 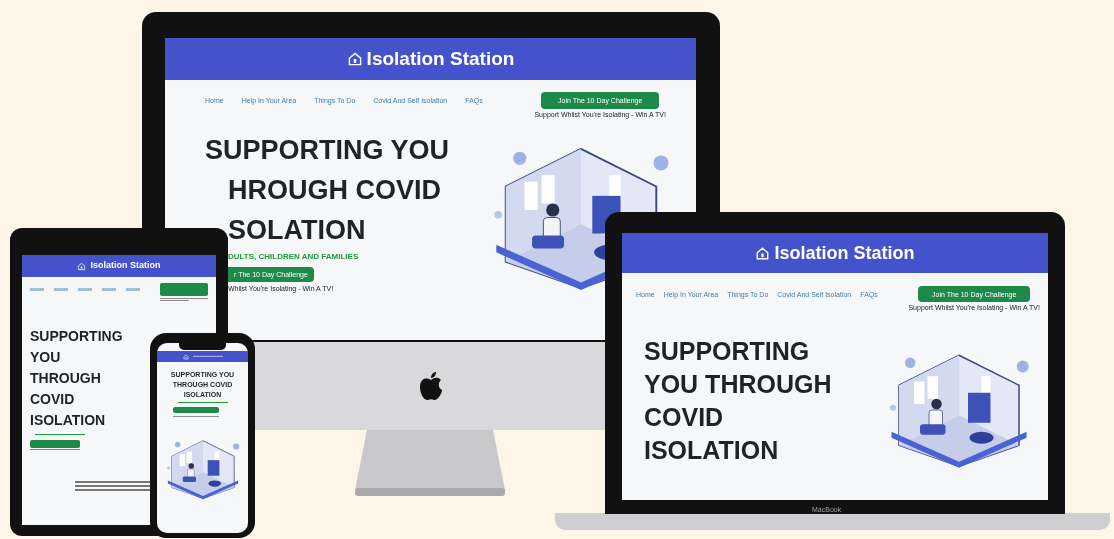 What do you see at coordinates (431, 386) in the screenshot?
I see `apple-icon` at bounding box center [431, 386].